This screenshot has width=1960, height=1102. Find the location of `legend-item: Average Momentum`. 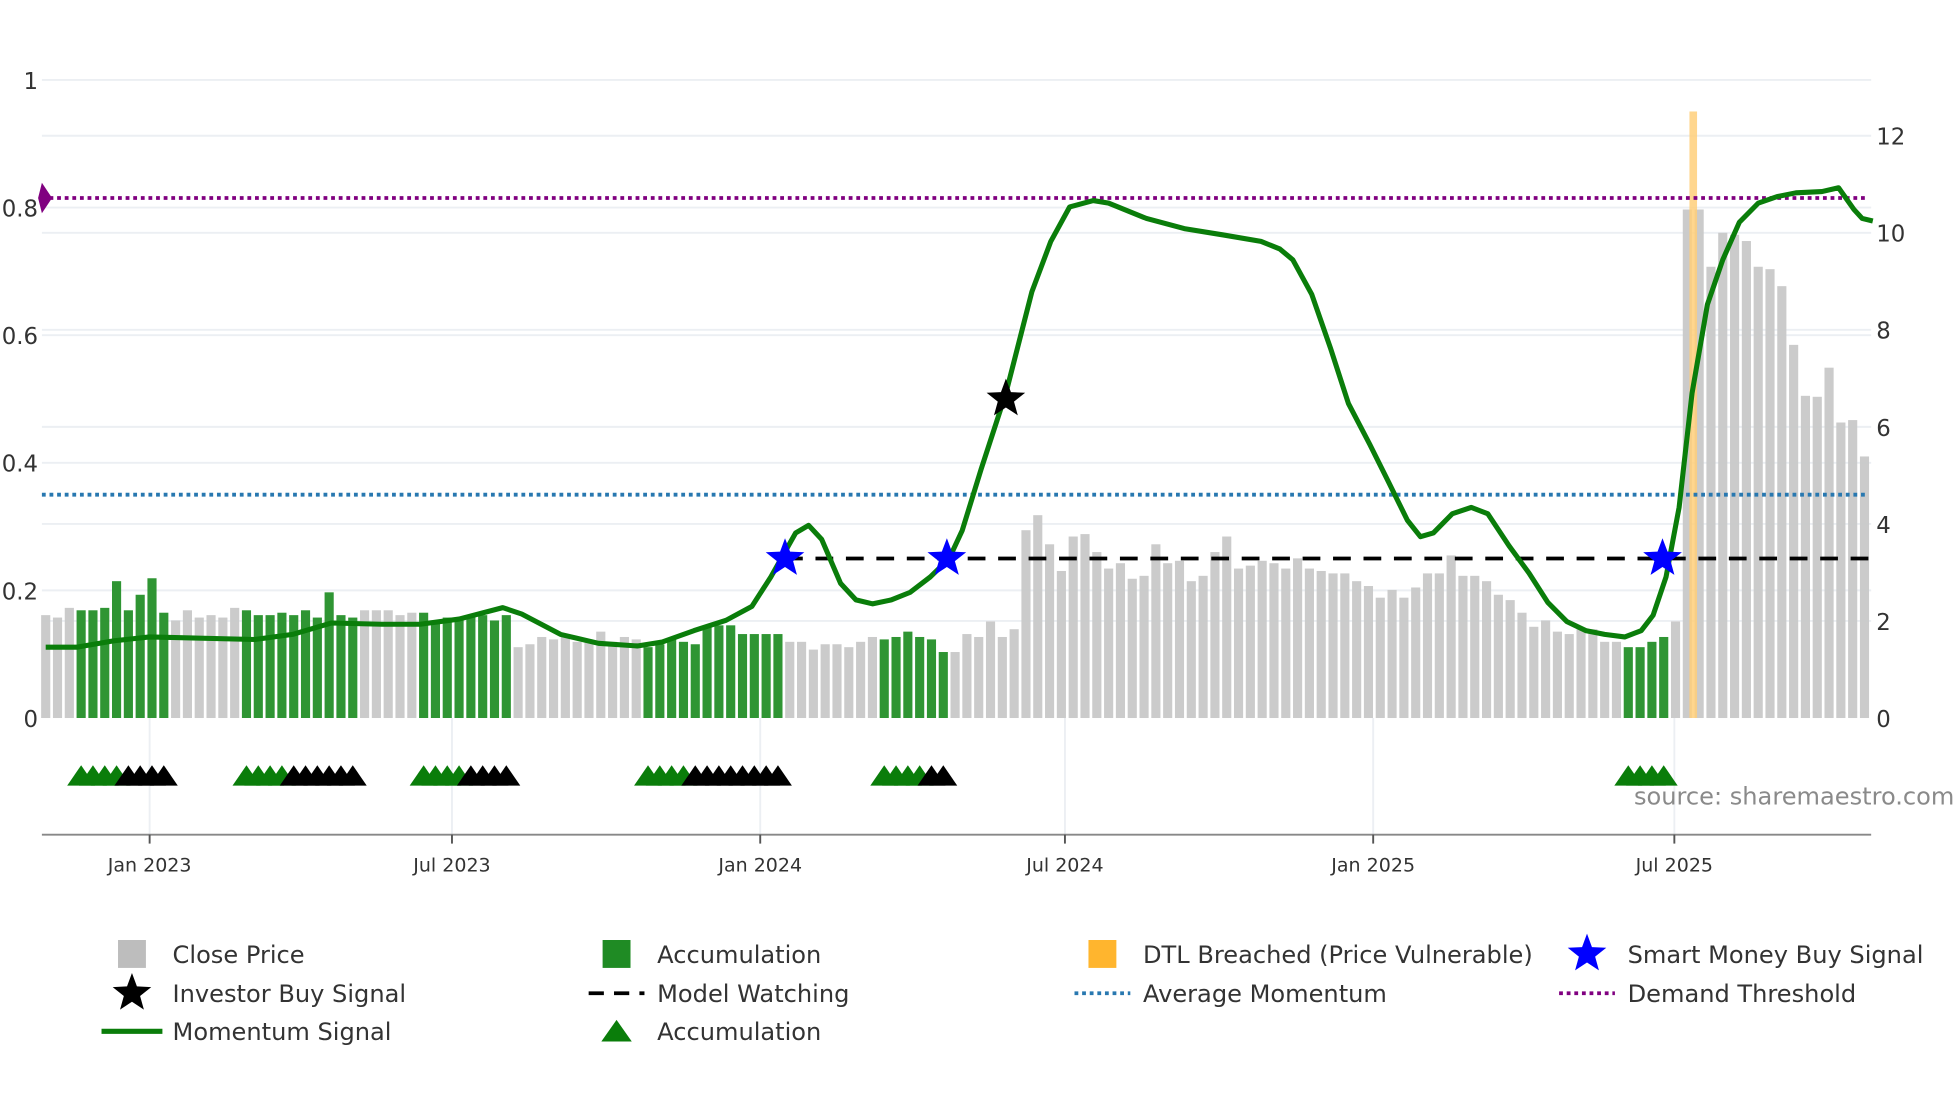

legend-item: Average Momentum is located at coordinates (1230, 994).